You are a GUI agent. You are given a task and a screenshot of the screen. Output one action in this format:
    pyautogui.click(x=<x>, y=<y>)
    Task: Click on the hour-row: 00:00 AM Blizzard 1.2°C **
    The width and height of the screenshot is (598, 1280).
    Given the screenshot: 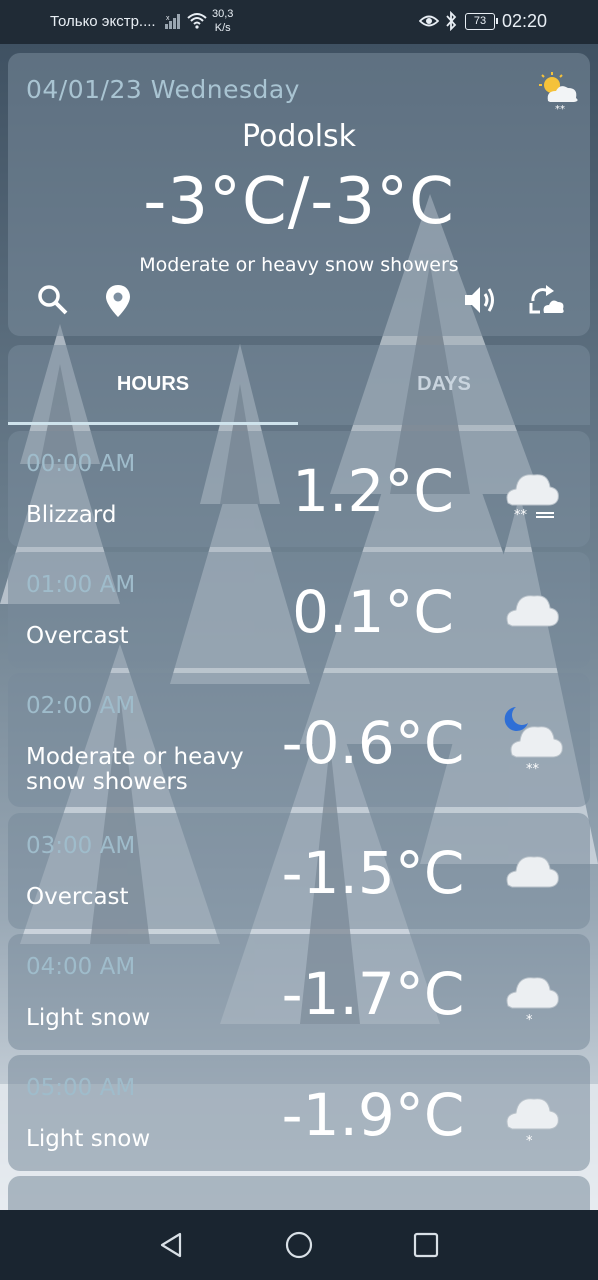 What is the action you would take?
    pyautogui.click(x=299, y=489)
    